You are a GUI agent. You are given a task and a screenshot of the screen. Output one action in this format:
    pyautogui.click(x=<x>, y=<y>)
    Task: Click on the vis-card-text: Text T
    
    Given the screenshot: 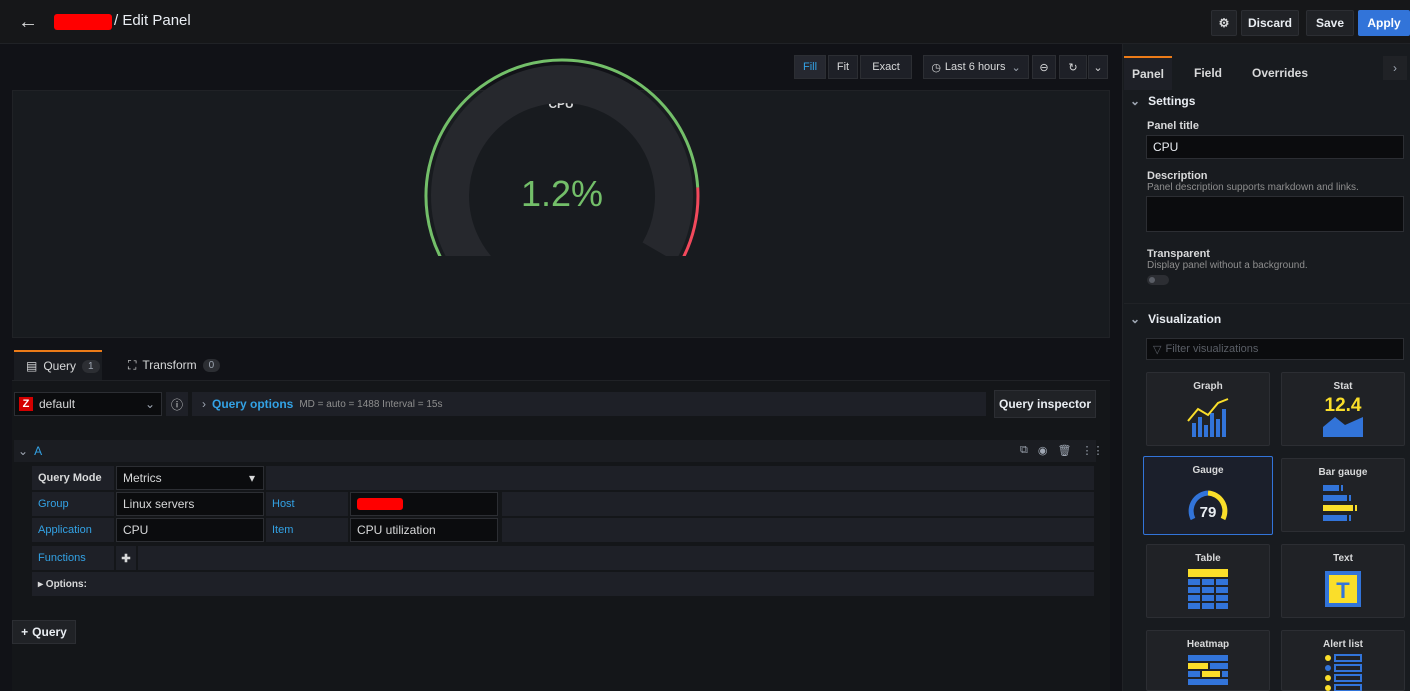 What is the action you would take?
    pyautogui.click(x=1343, y=581)
    